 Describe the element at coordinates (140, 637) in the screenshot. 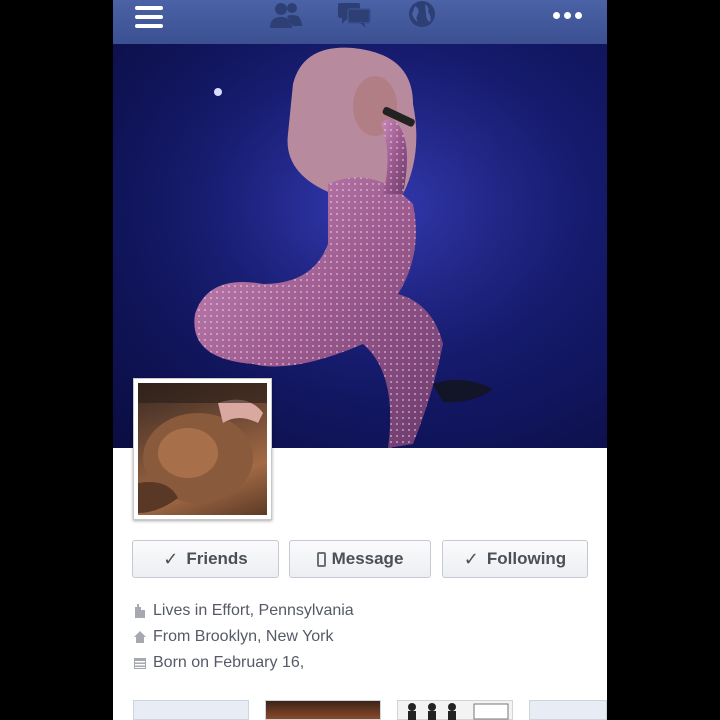

I see `home-icon` at that location.